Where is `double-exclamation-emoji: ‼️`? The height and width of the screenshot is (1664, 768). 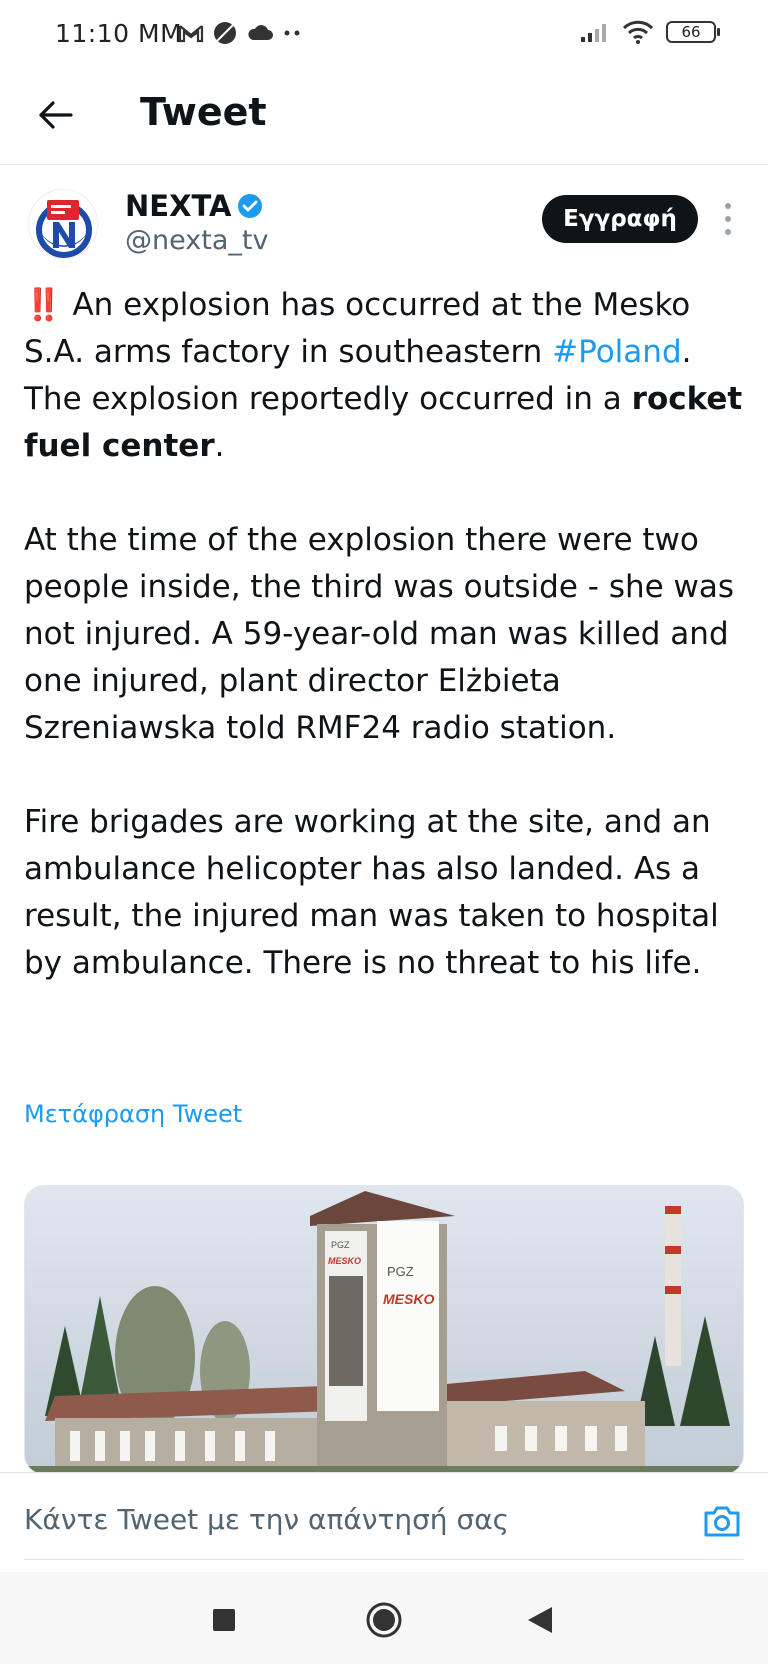
double-exclamation-emoji: ‼️ is located at coordinates (43, 305).